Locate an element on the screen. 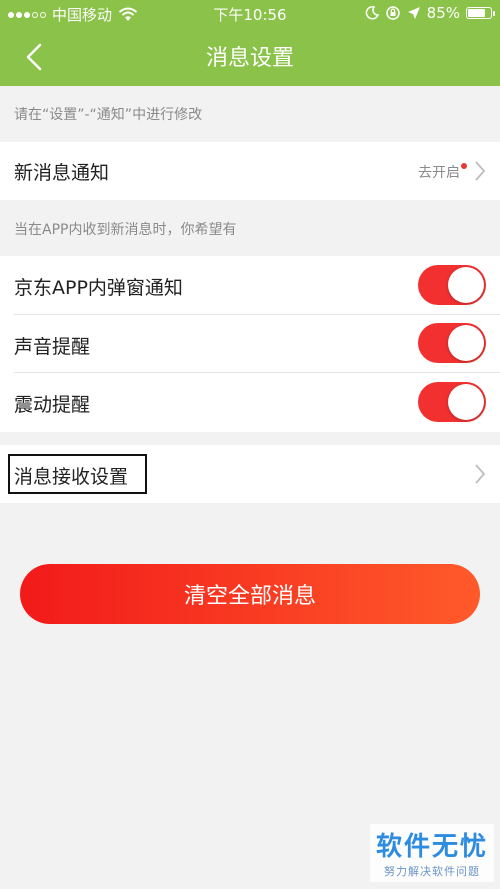 This screenshot has width=500, height=889. location-icon is located at coordinates (413, 13).